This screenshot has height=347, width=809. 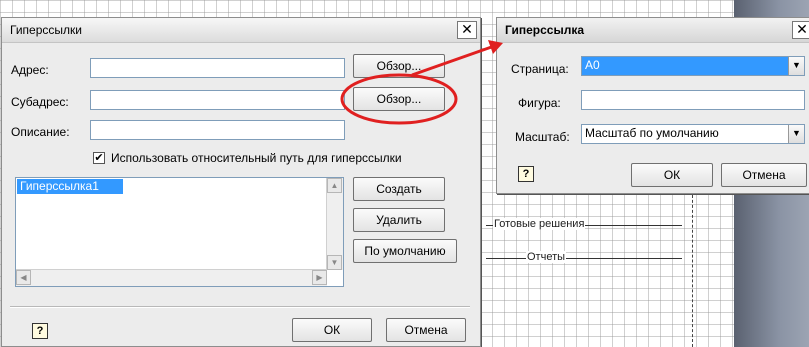 What do you see at coordinates (399, 189) in the screenshot?
I see `create-button: Создать` at bounding box center [399, 189].